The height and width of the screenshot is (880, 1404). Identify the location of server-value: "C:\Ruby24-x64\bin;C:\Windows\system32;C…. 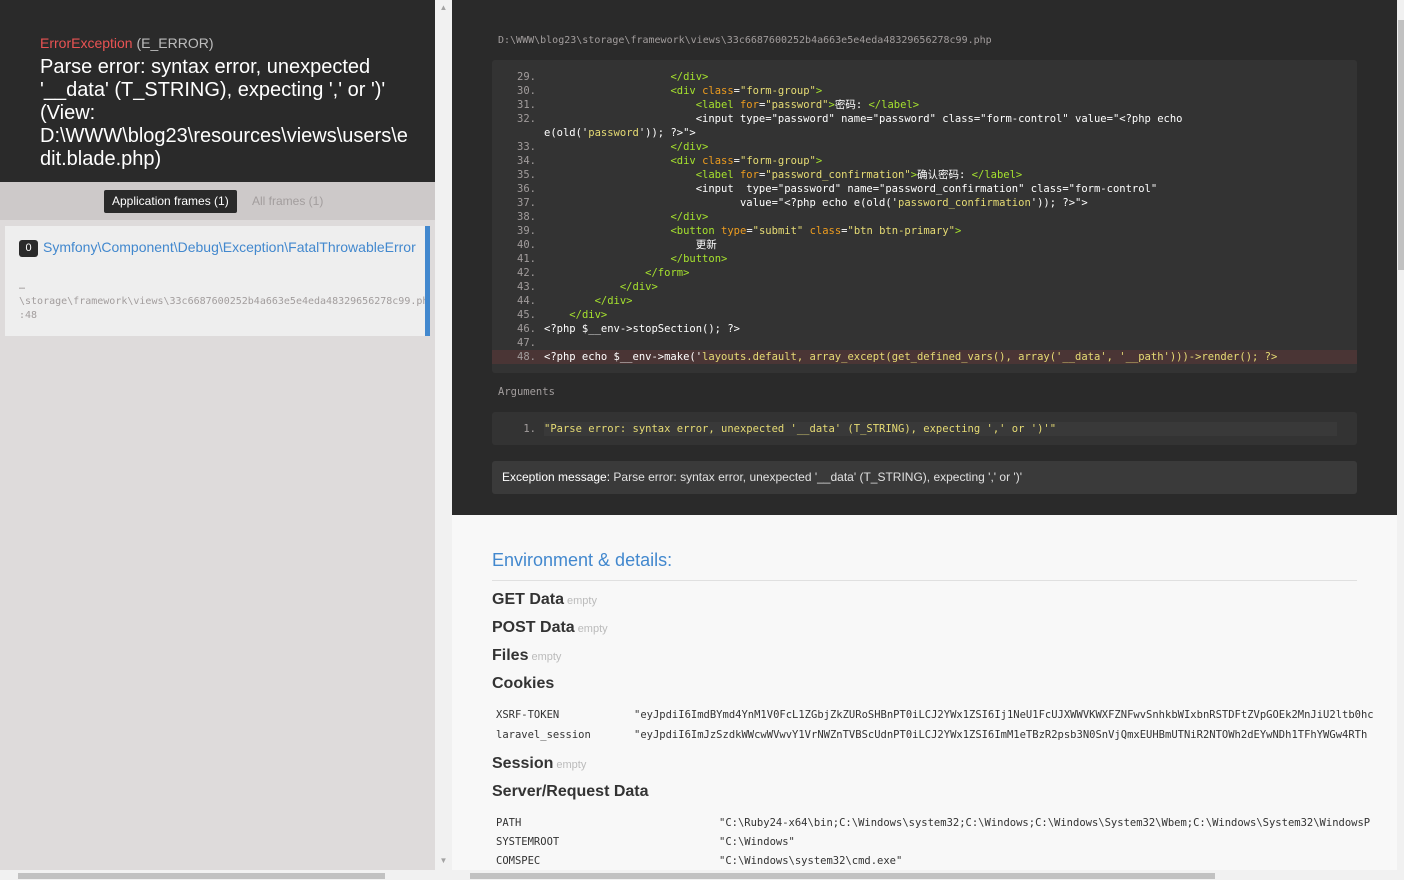
(1045, 823).